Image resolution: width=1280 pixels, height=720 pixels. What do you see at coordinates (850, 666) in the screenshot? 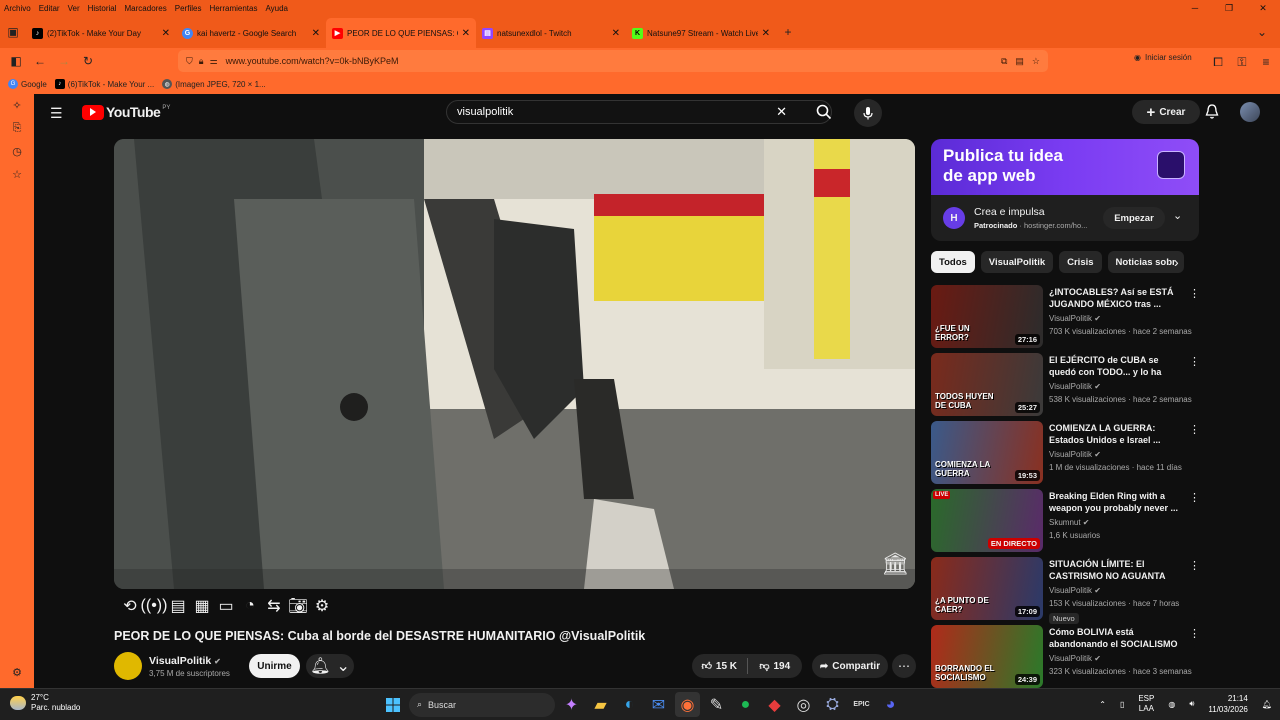
I see `share-button: ➦ Compartir` at bounding box center [850, 666].